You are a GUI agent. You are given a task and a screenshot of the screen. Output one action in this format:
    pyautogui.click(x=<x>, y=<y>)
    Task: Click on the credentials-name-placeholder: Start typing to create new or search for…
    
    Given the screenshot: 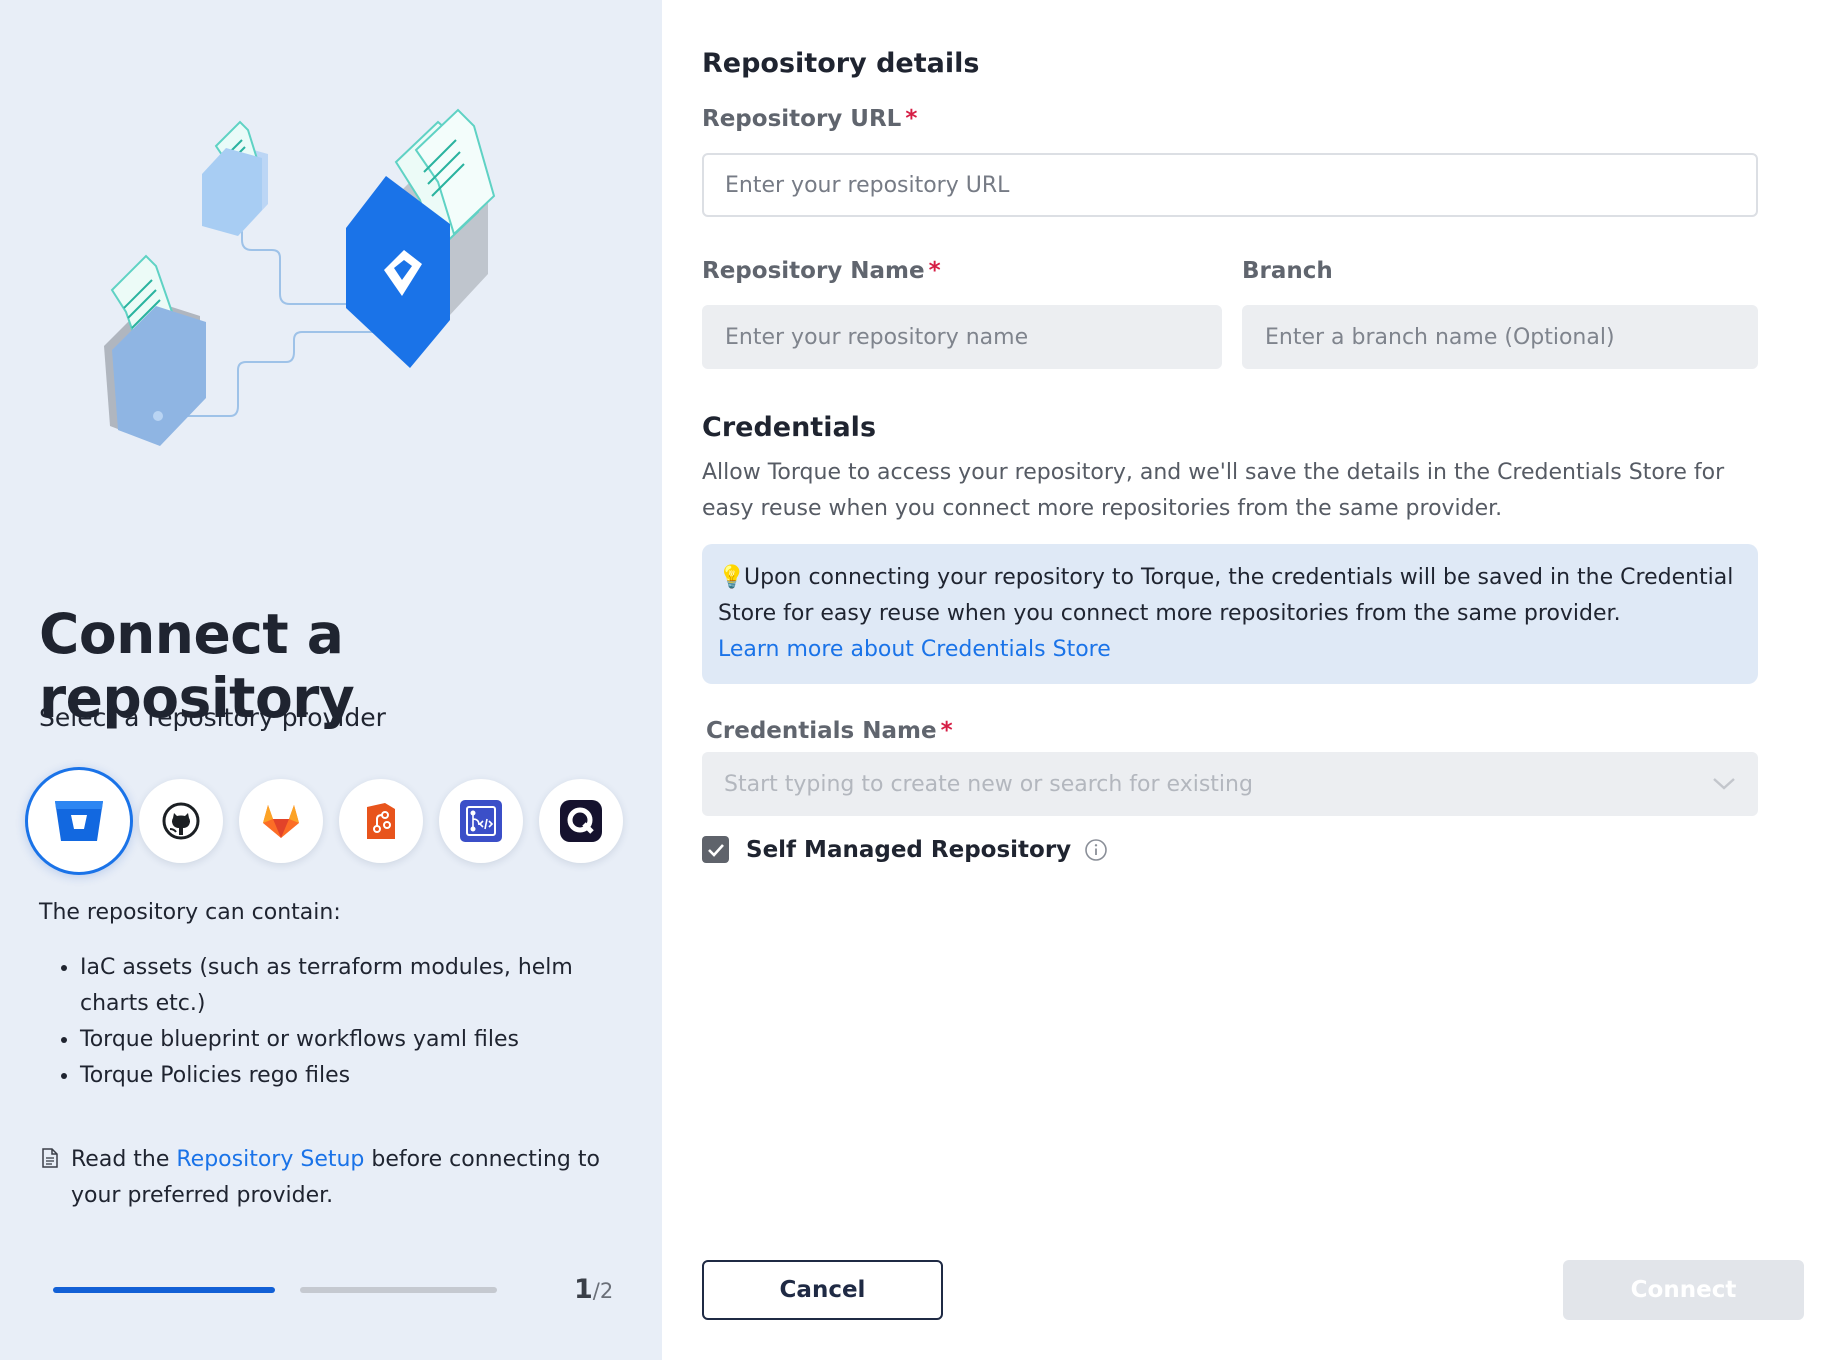 What is the action you would take?
    pyautogui.click(x=988, y=784)
    